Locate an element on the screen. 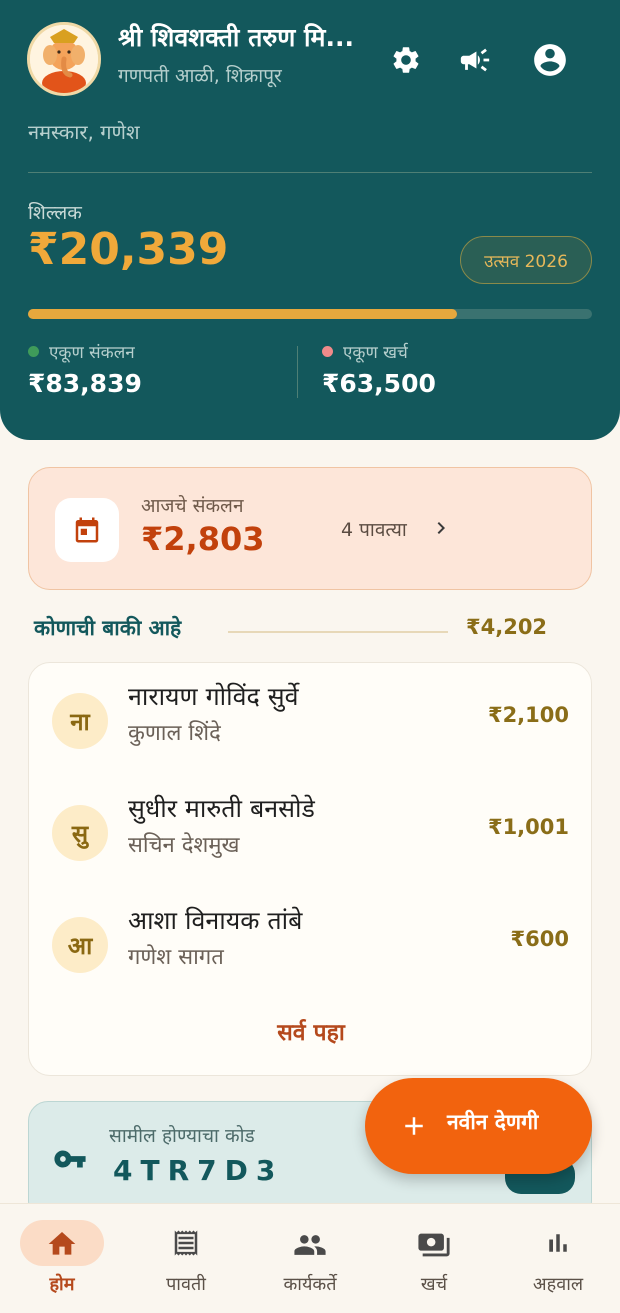 Image resolution: width=620 pixels, height=1313 pixels. person-initial-avatar: आ is located at coordinates (80, 945).